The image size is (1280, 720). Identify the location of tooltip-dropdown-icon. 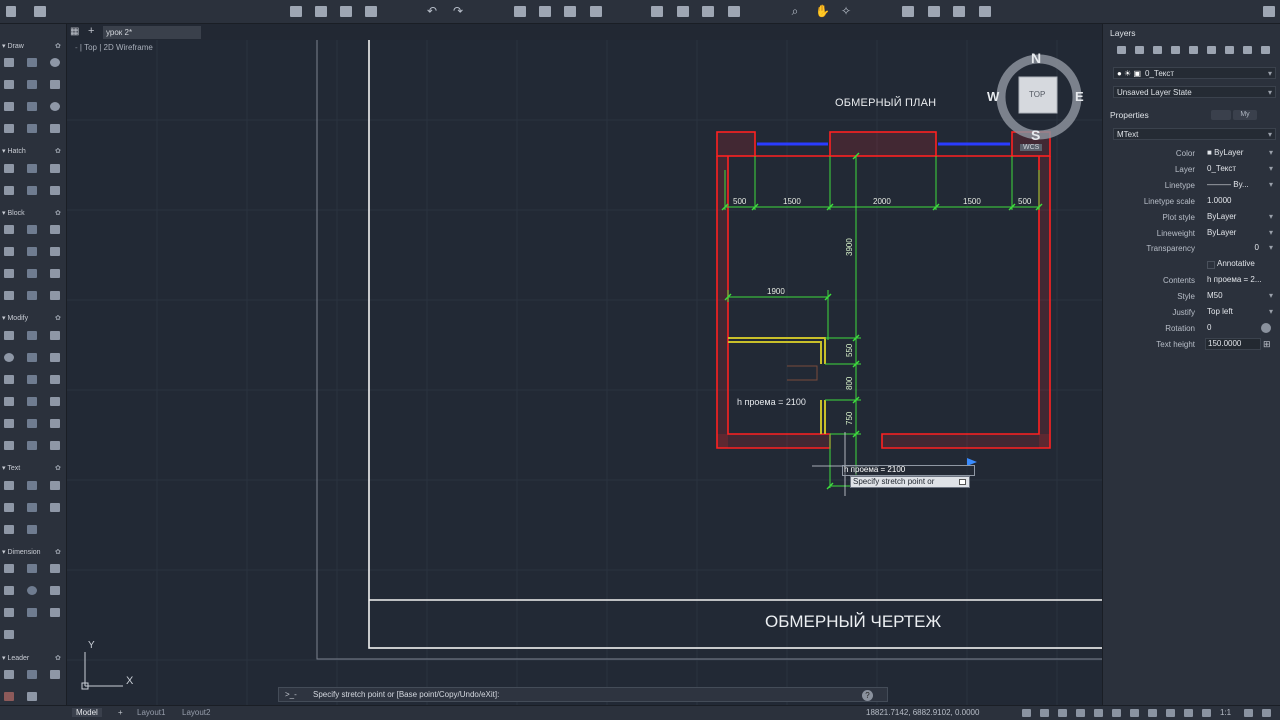
(962, 482).